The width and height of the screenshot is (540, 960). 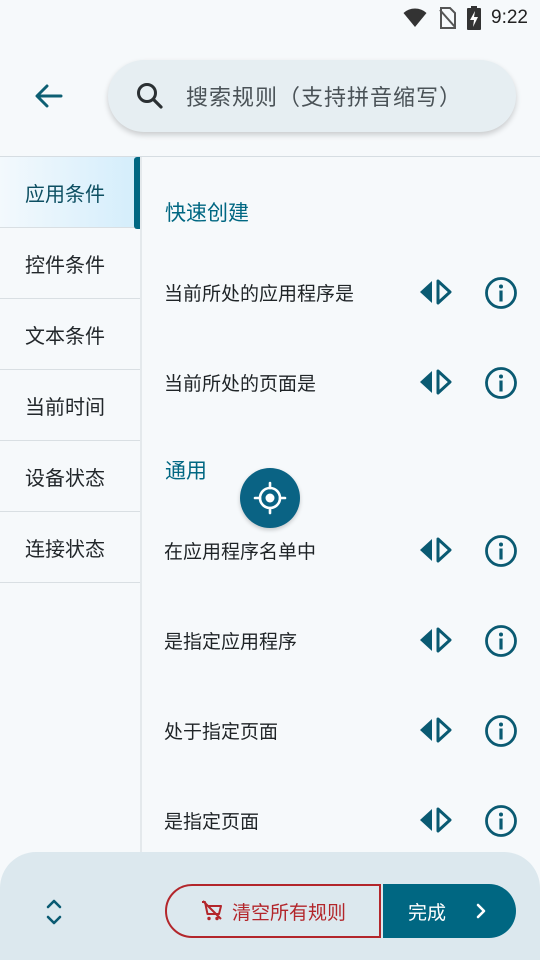 What do you see at coordinates (54, 912) in the screenshot?
I see `unfold-icon` at bounding box center [54, 912].